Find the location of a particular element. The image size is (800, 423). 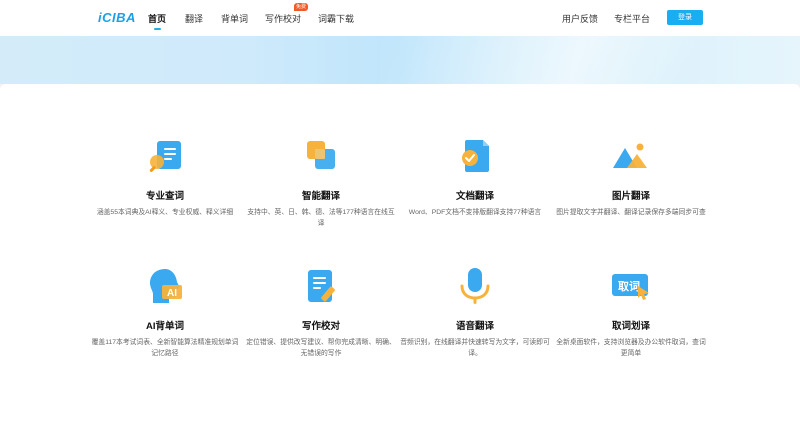

feature-title: 语音翻译 is located at coordinates (474, 326).